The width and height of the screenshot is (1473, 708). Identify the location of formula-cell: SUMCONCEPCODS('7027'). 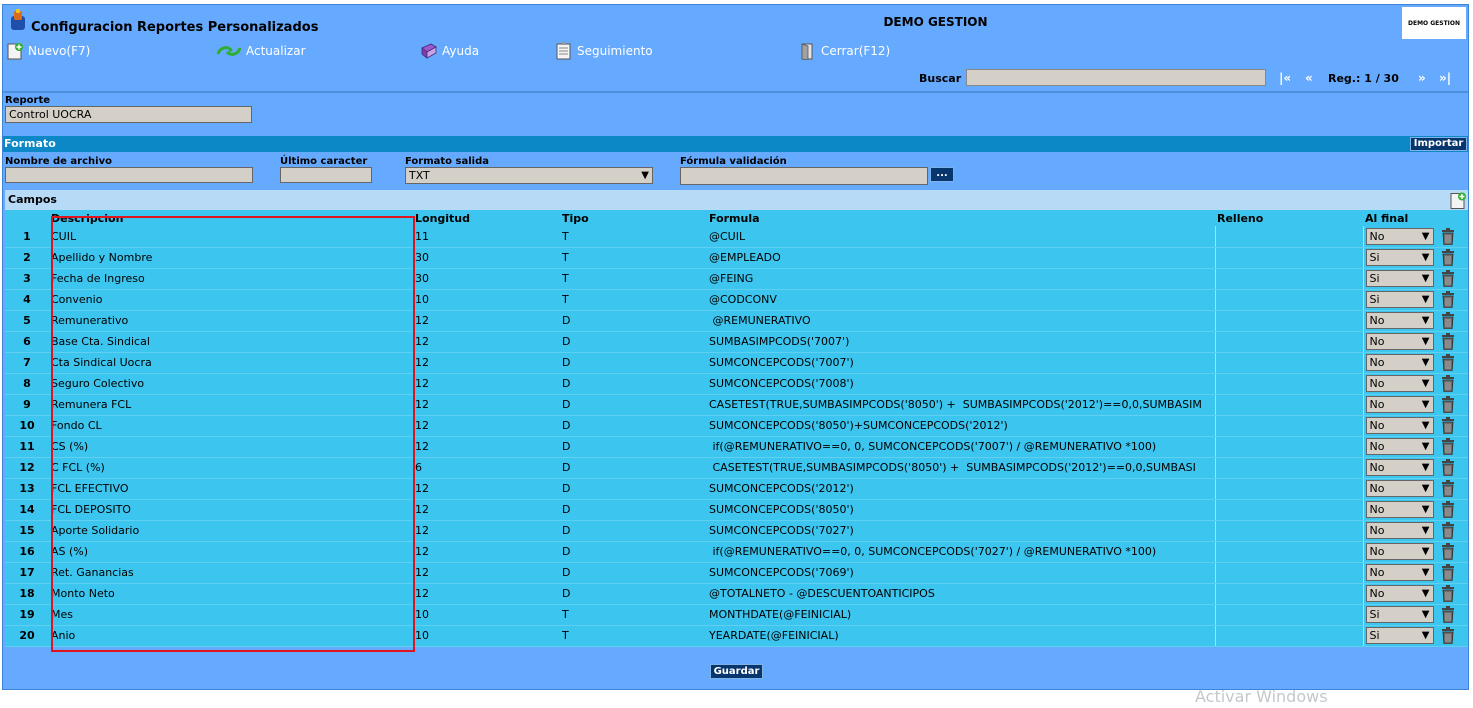
(961, 531).